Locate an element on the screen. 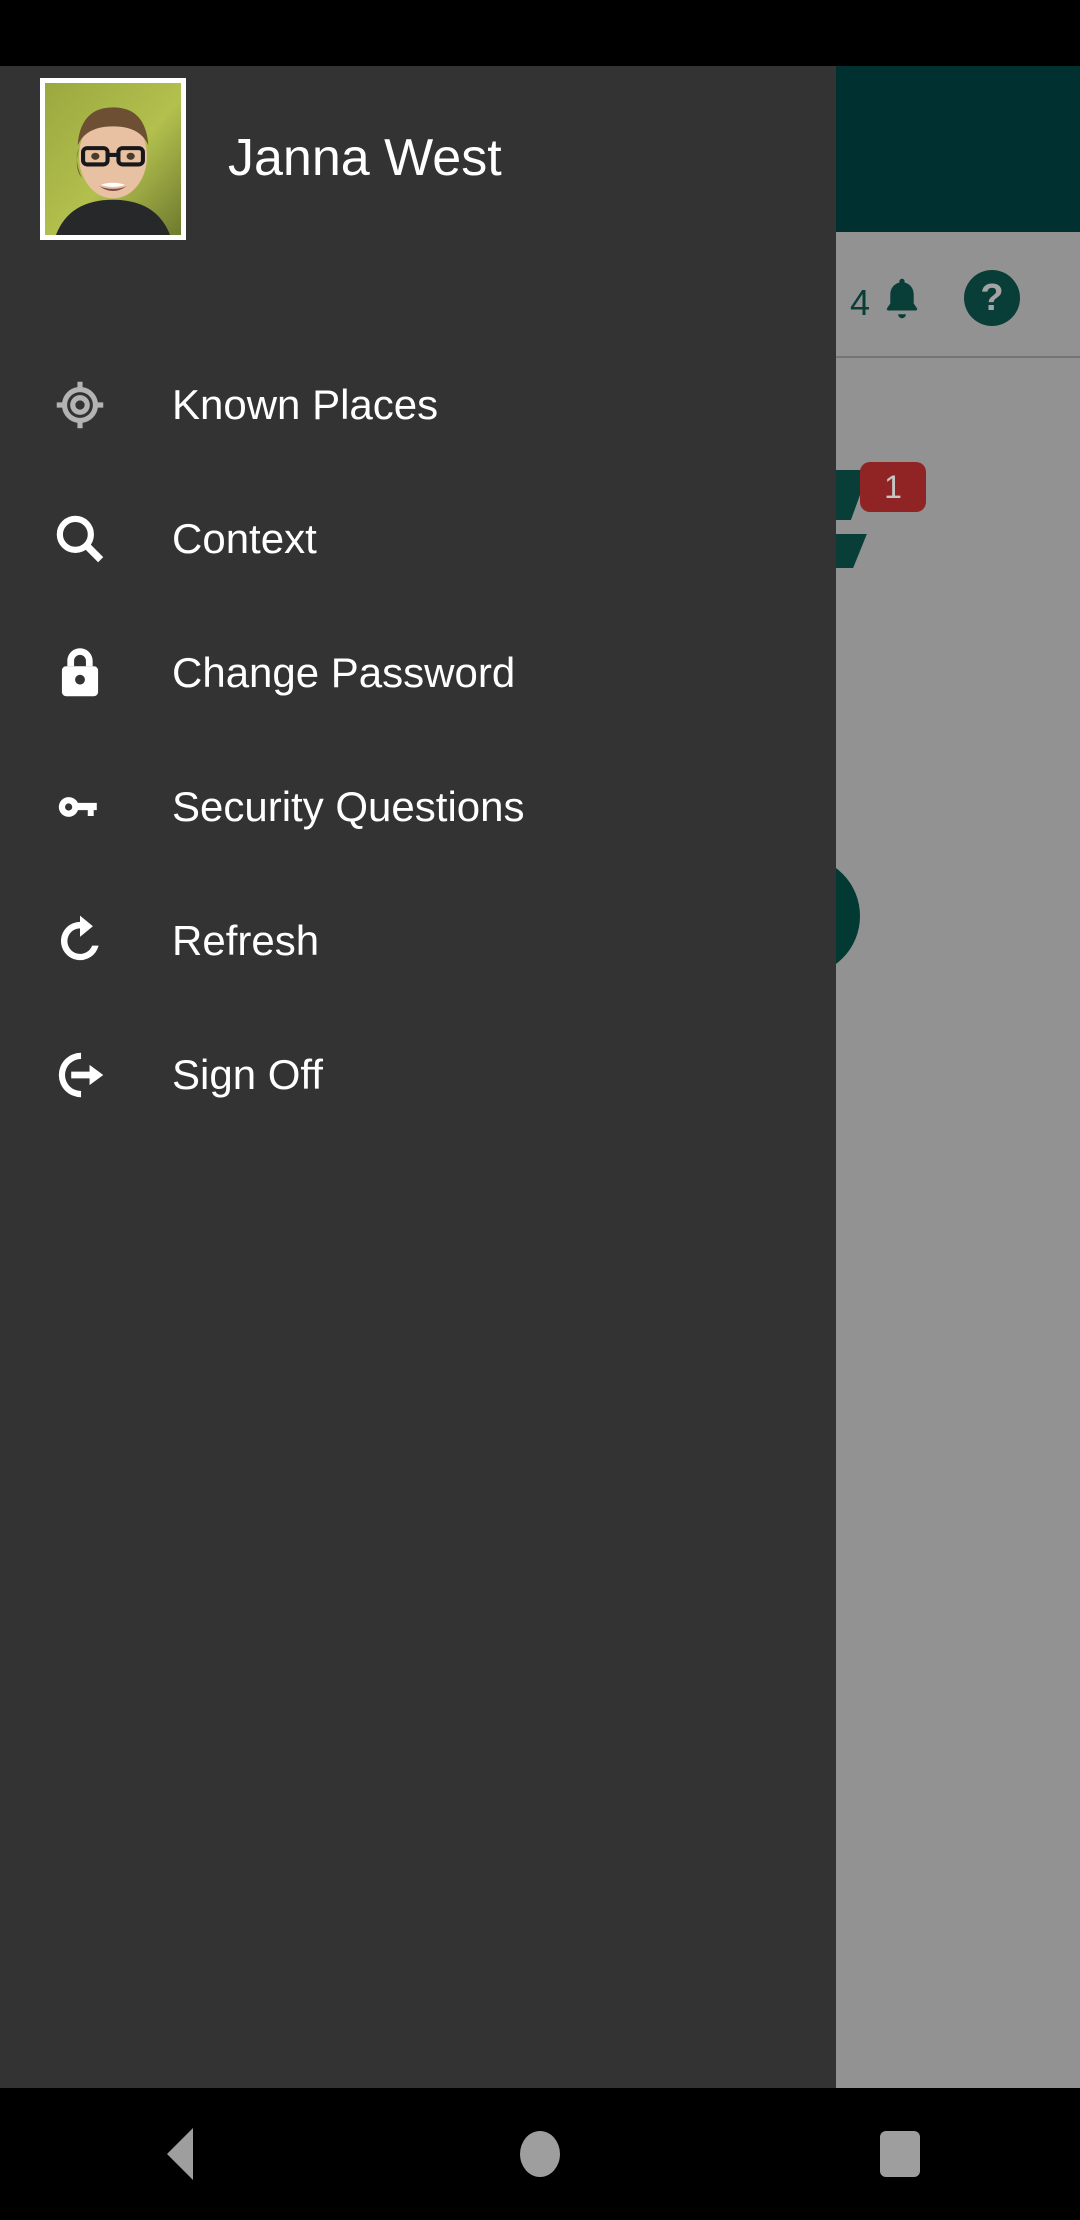 This screenshot has height=2220, width=1080. nav-back-button is located at coordinates (180, 2154).